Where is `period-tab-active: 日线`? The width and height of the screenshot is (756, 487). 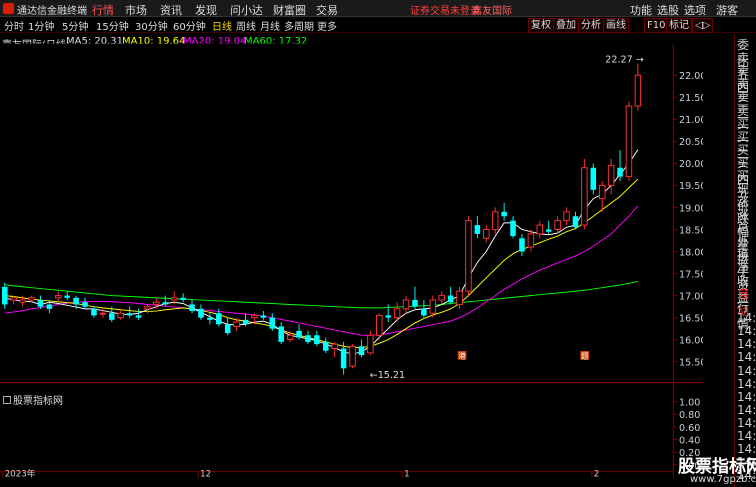
period-tab-active: 日线 is located at coordinates (222, 25).